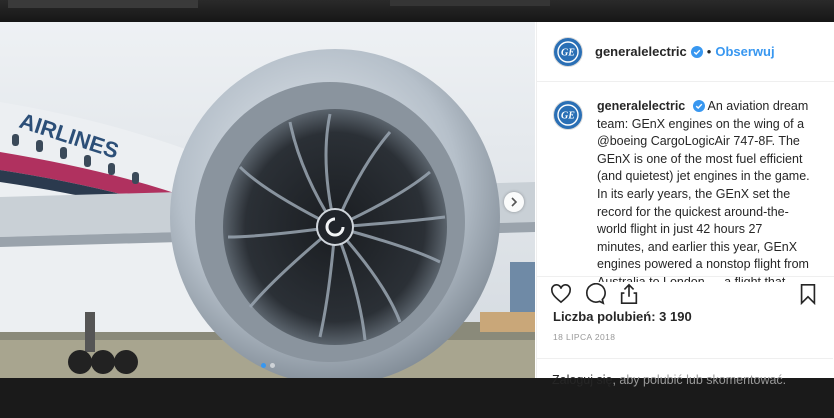 The image size is (834, 418). I want to click on action-bar, so click(685, 293).